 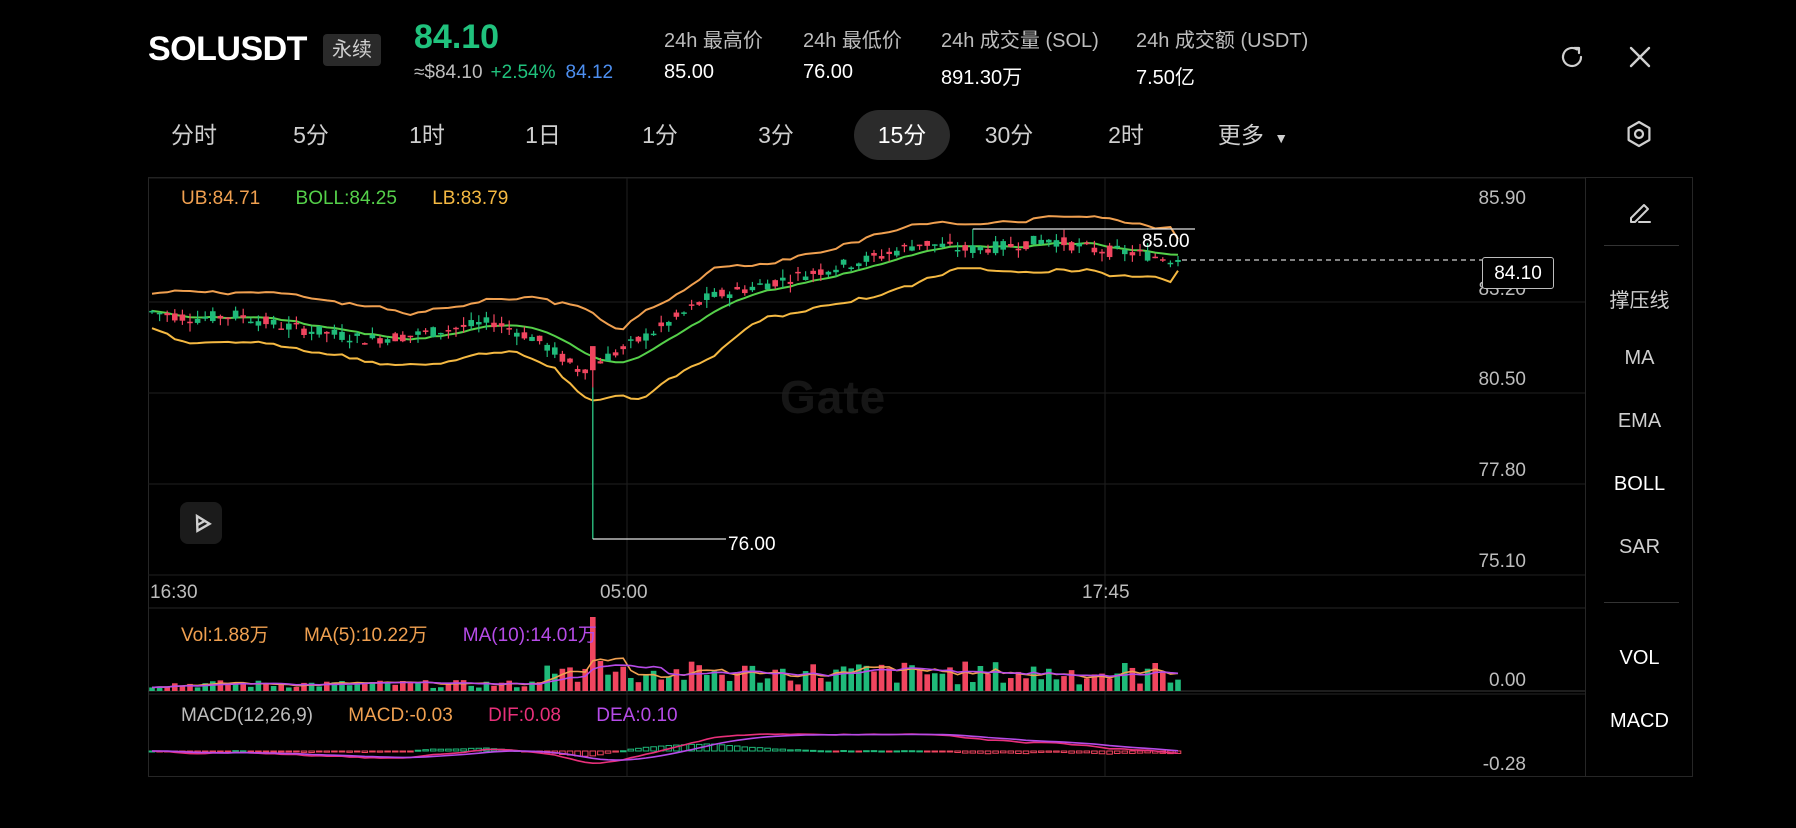 What do you see at coordinates (1639, 214) in the screenshot?
I see `draw-tool-button` at bounding box center [1639, 214].